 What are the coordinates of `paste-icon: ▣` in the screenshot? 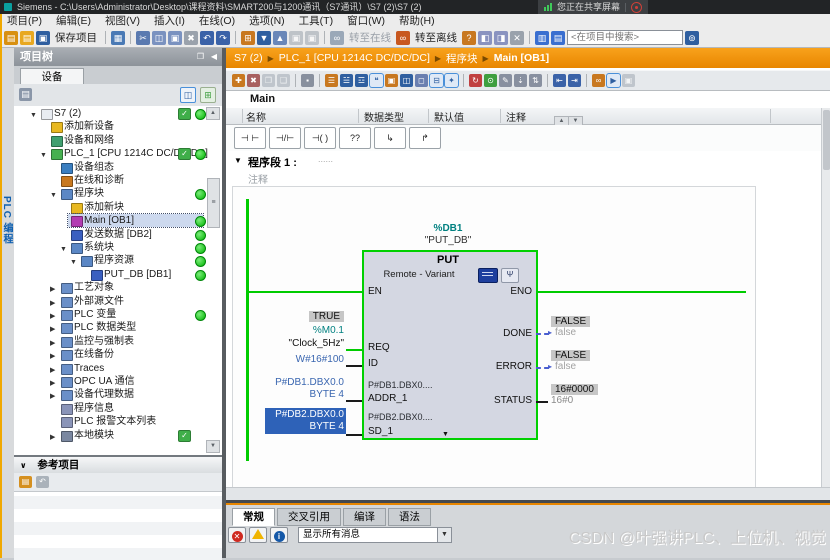 It's located at (175, 37).